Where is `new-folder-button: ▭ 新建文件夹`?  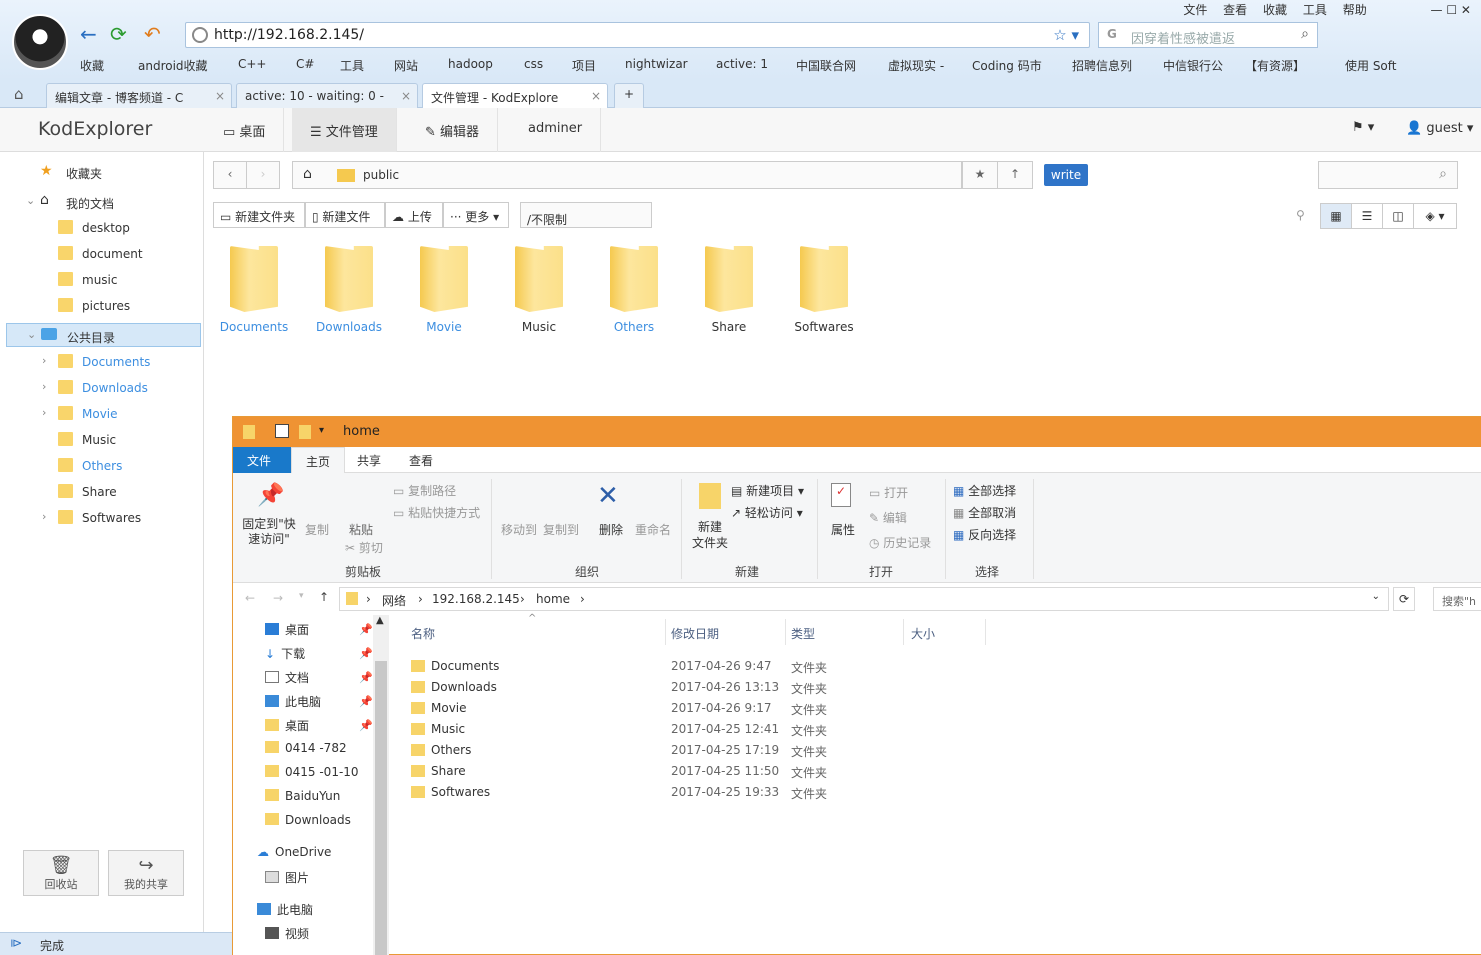
new-folder-button: ▭ 新建文件夹 is located at coordinates (259, 215).